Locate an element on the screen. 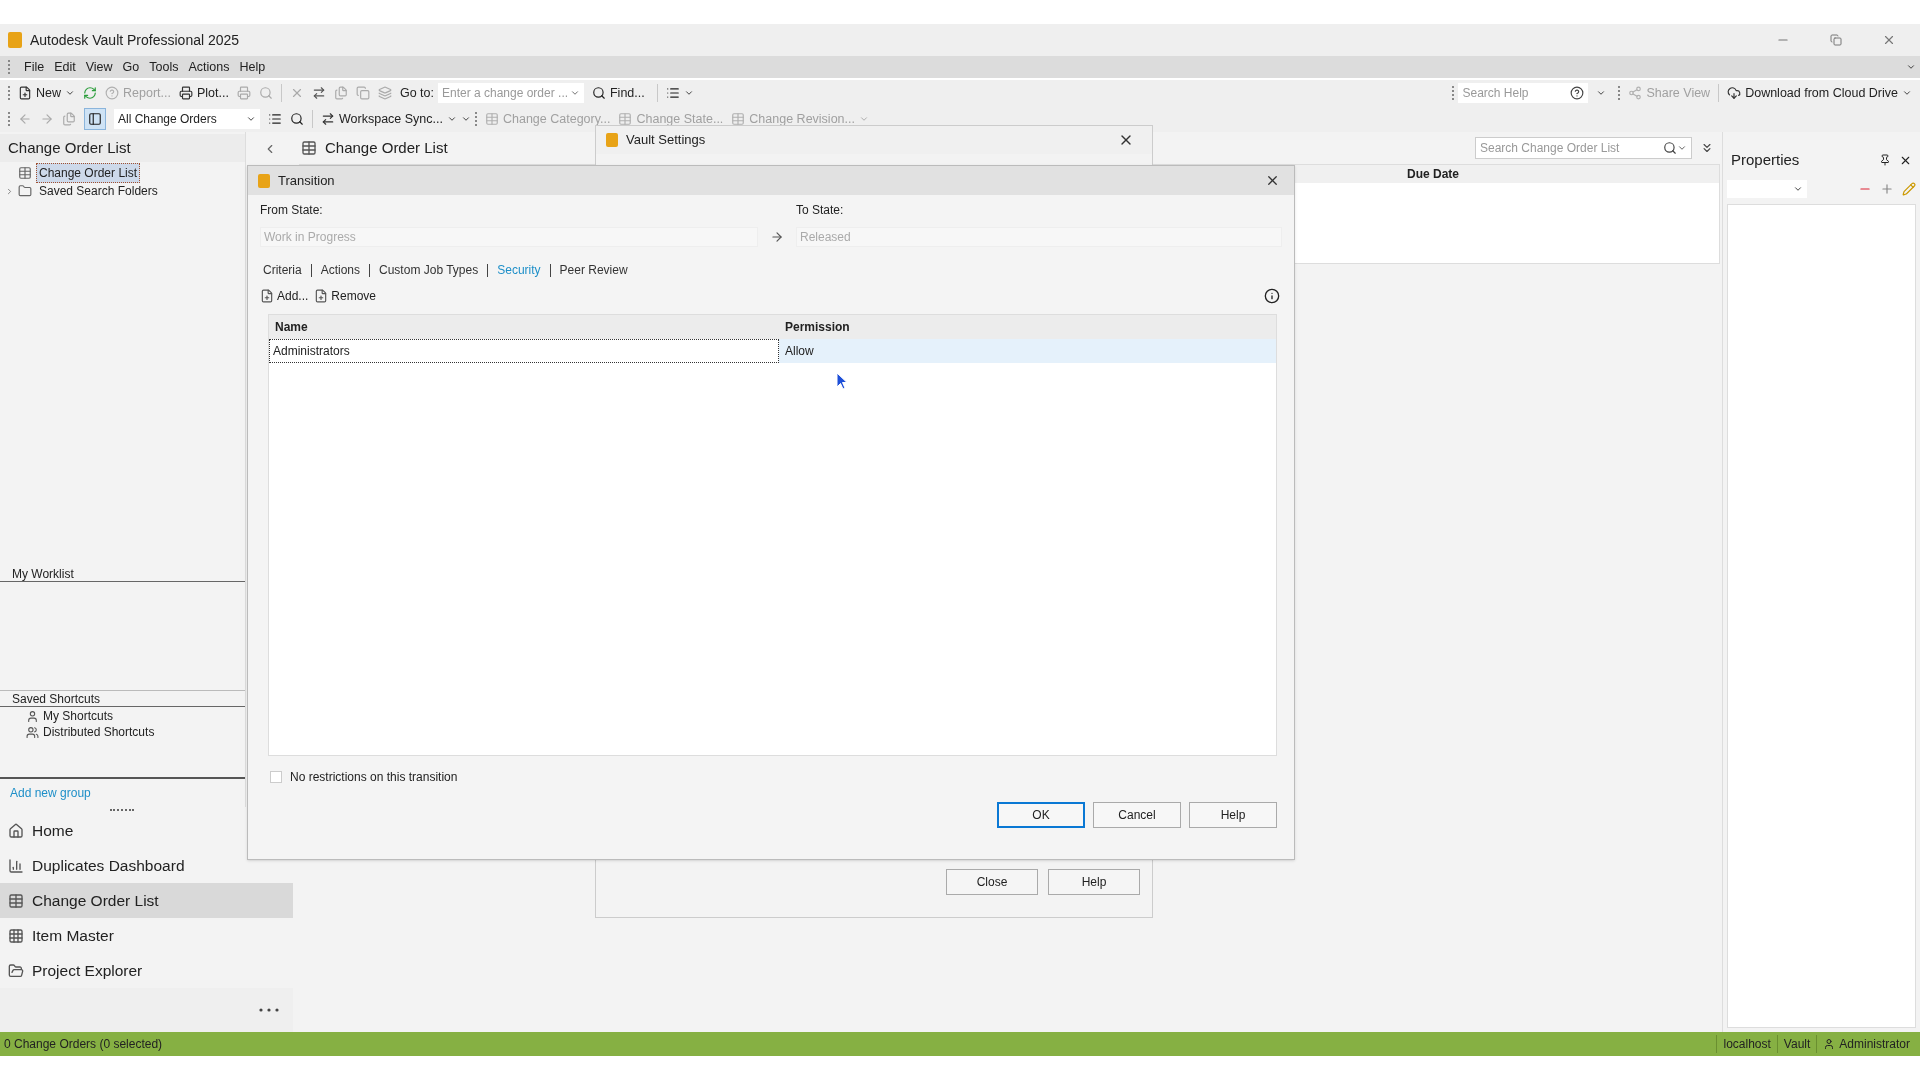 Image resolution: width=1920 pixels, height=1080 pixels. status-item: localhost is located at coordinates (1746, 1044).